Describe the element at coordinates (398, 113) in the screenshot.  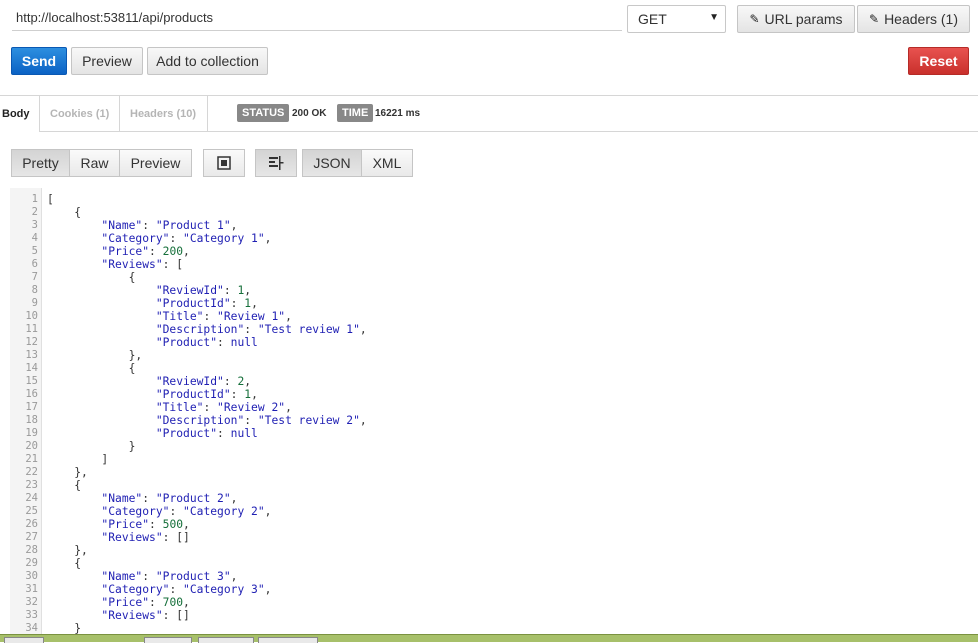
I see `time-value: 16221 ms` at that location.